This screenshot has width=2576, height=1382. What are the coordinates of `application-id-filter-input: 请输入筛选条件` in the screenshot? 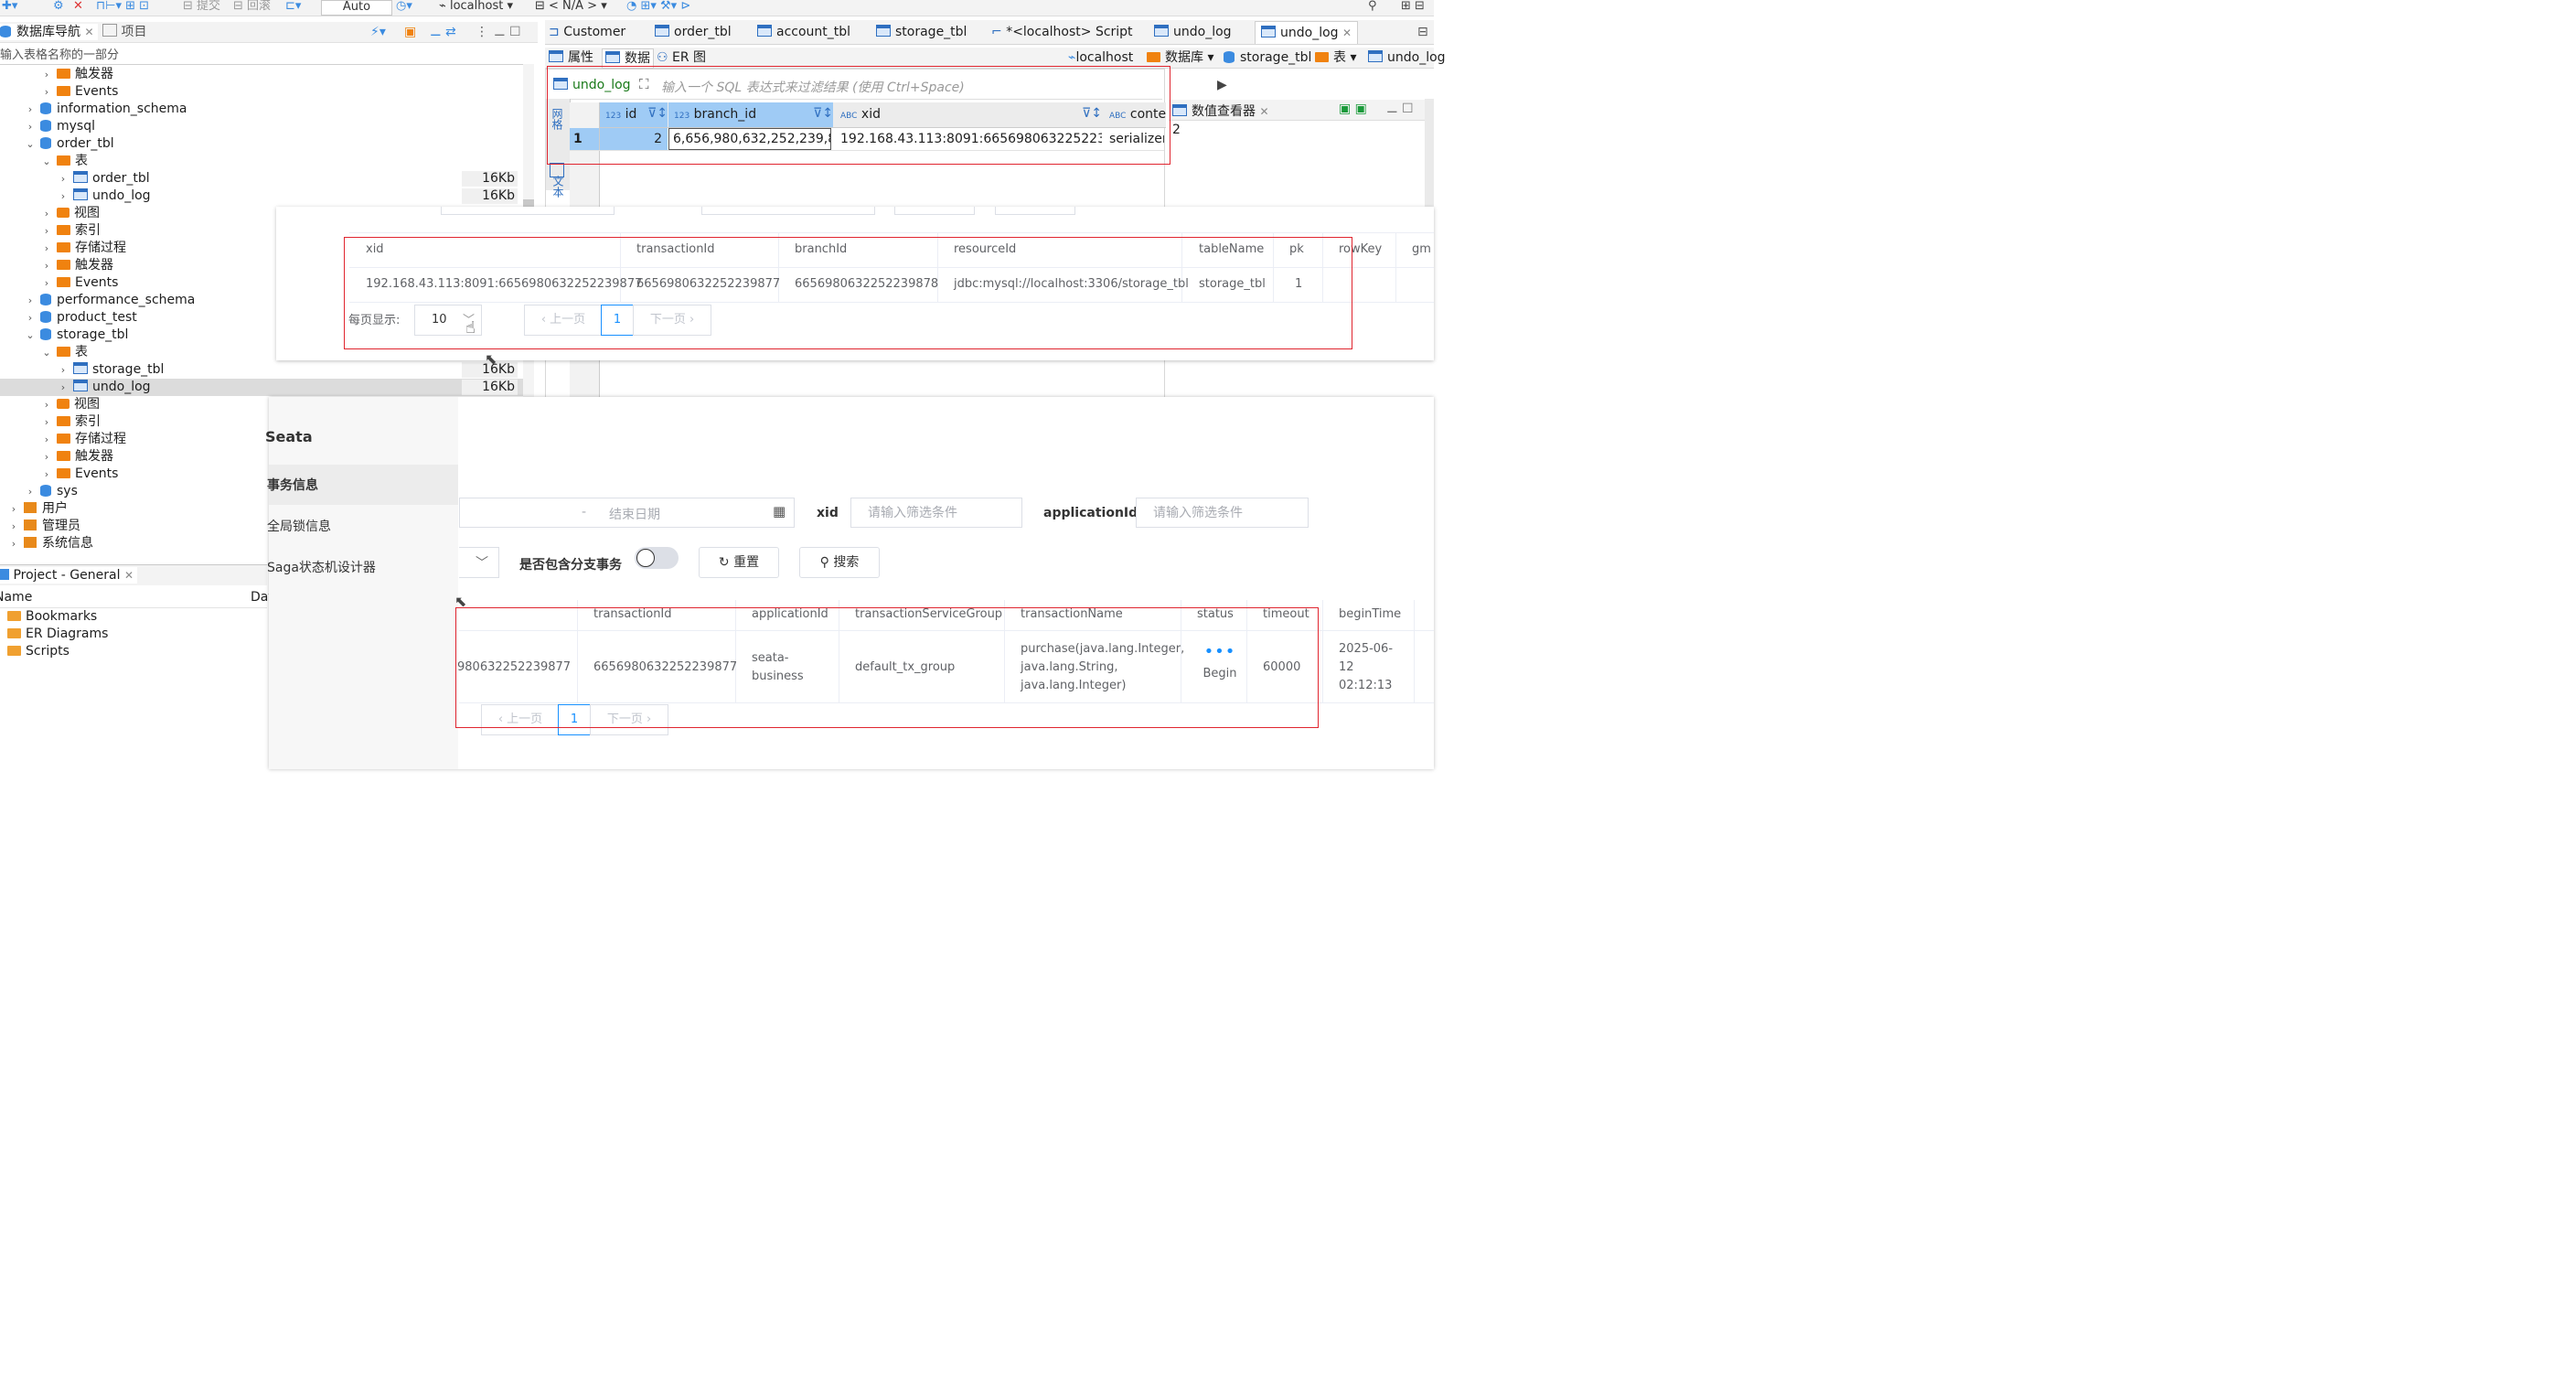 It's located at (1222, 513).